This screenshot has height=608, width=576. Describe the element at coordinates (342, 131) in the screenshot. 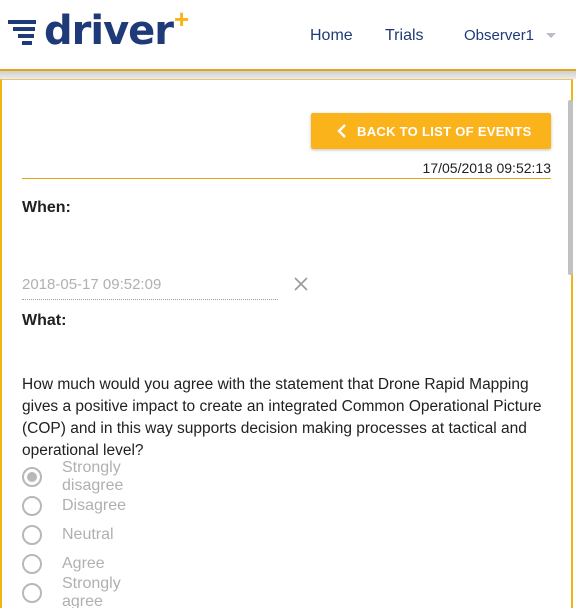

I see `chevron-left-icon` at that location.